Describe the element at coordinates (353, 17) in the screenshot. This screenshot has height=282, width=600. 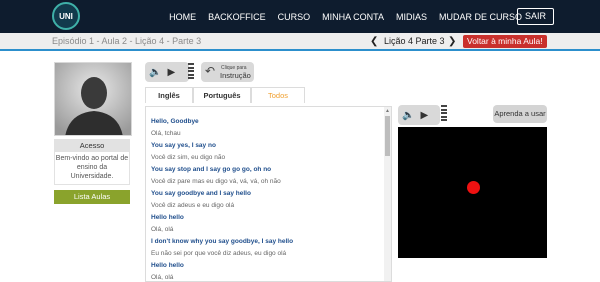
I see `nav-minha-conta: MINHA CONTA` at that location.